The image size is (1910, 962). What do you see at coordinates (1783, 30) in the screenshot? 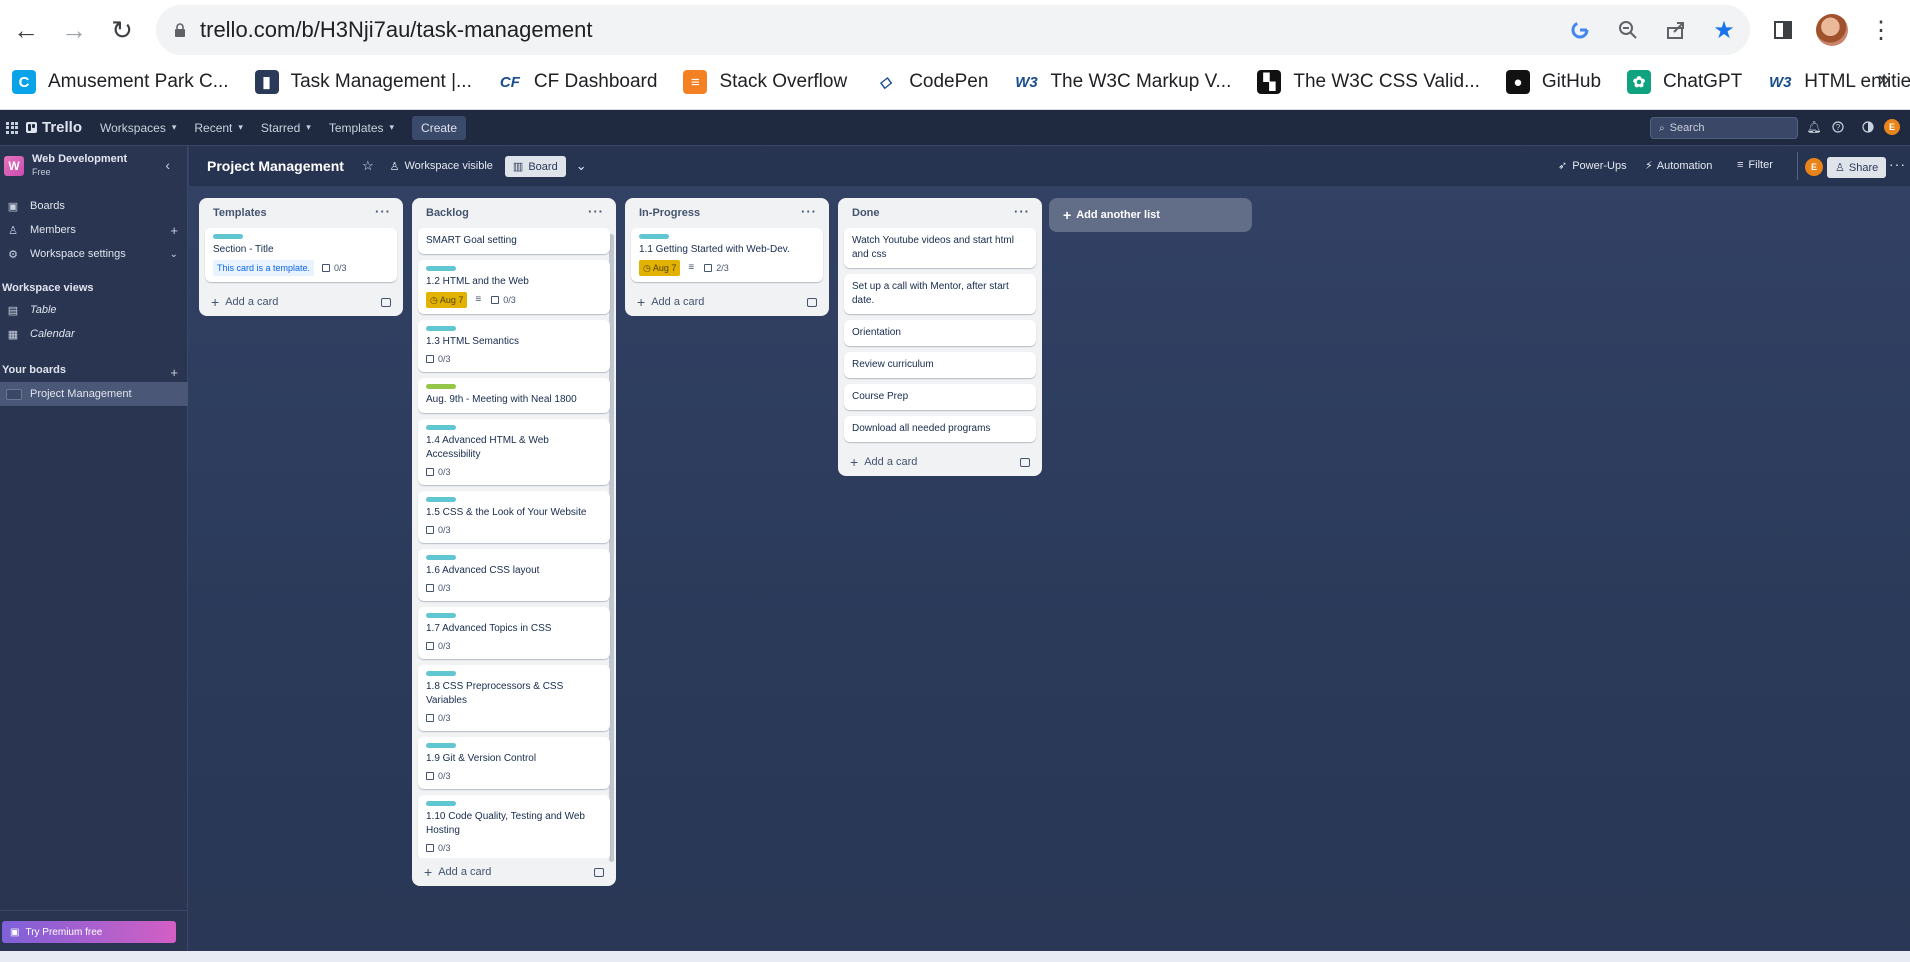
I see `side-panel-icon` at bounding box center [1783, 30].